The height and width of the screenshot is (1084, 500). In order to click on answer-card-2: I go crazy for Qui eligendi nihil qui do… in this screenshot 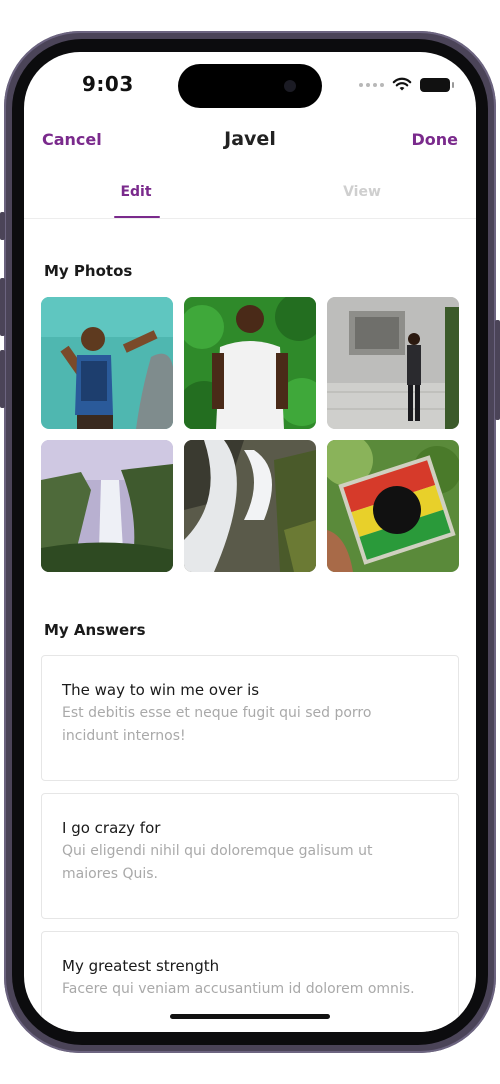, I will do `click(250, 856)`.